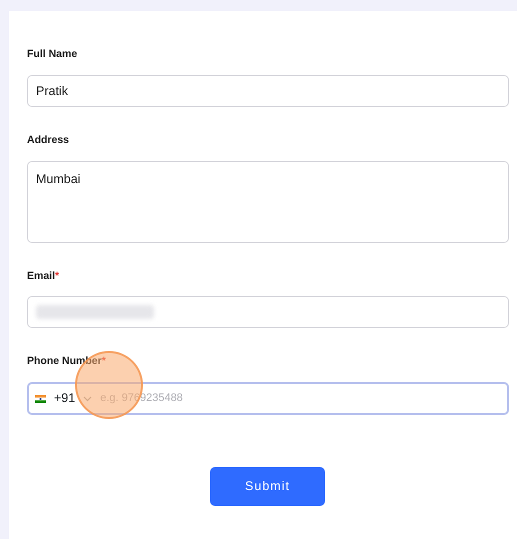  What do you see at coordinates (267, 486) in the screenshot?
I see `submit-button: Submit` at bounding box center [267, 486].